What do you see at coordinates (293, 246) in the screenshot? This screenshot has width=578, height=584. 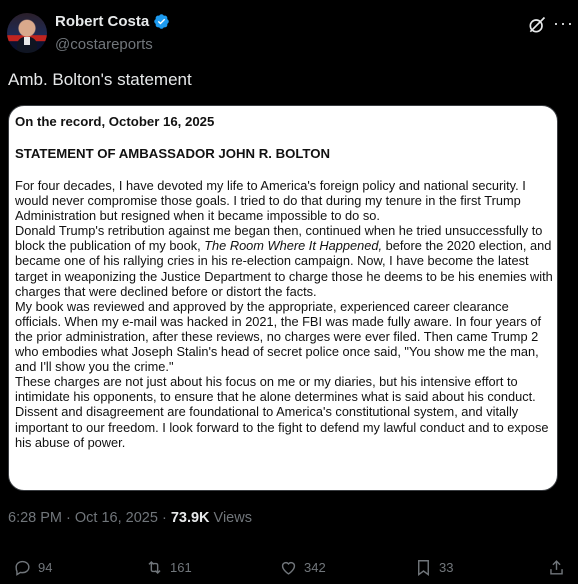 I see `book-title: The Room Where It Happened,` at bounding box center [293, 246].